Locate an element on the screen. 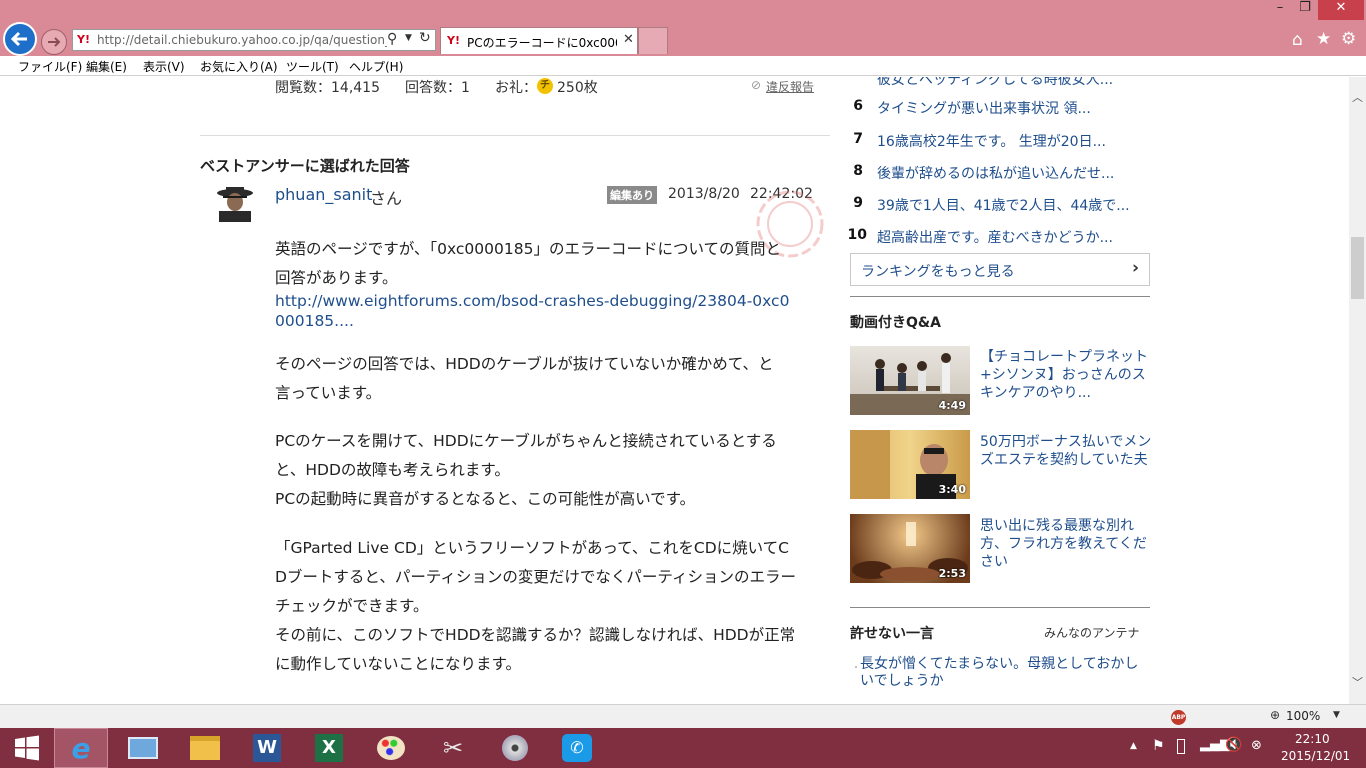 This screenshot has height=768, width=1366. reward-value: 250枚 is located at coordinates (577, 88).